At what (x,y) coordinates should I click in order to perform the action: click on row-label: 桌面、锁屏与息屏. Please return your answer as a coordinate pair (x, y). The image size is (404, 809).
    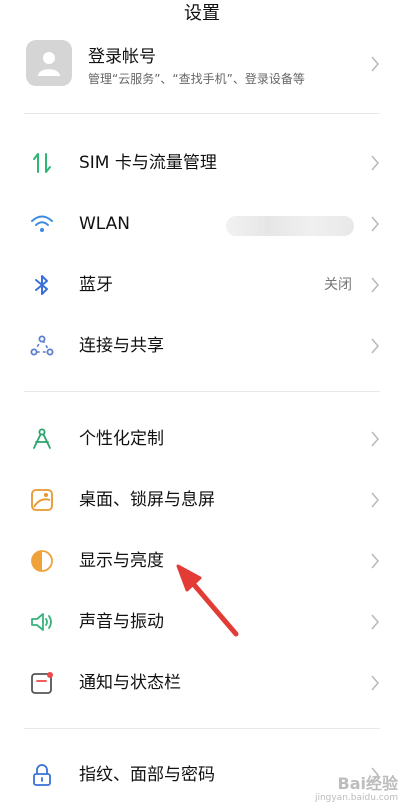
    Looking at the image, I should click on (147, 500).